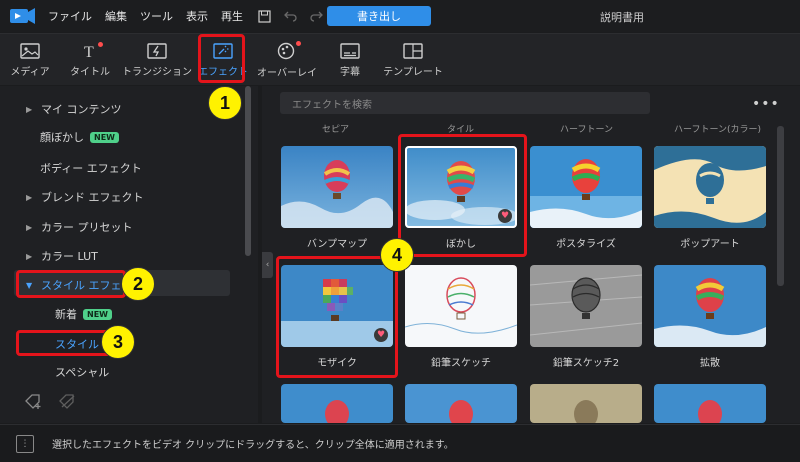  I want to click on annotation-box-blur, so click(462, 195).